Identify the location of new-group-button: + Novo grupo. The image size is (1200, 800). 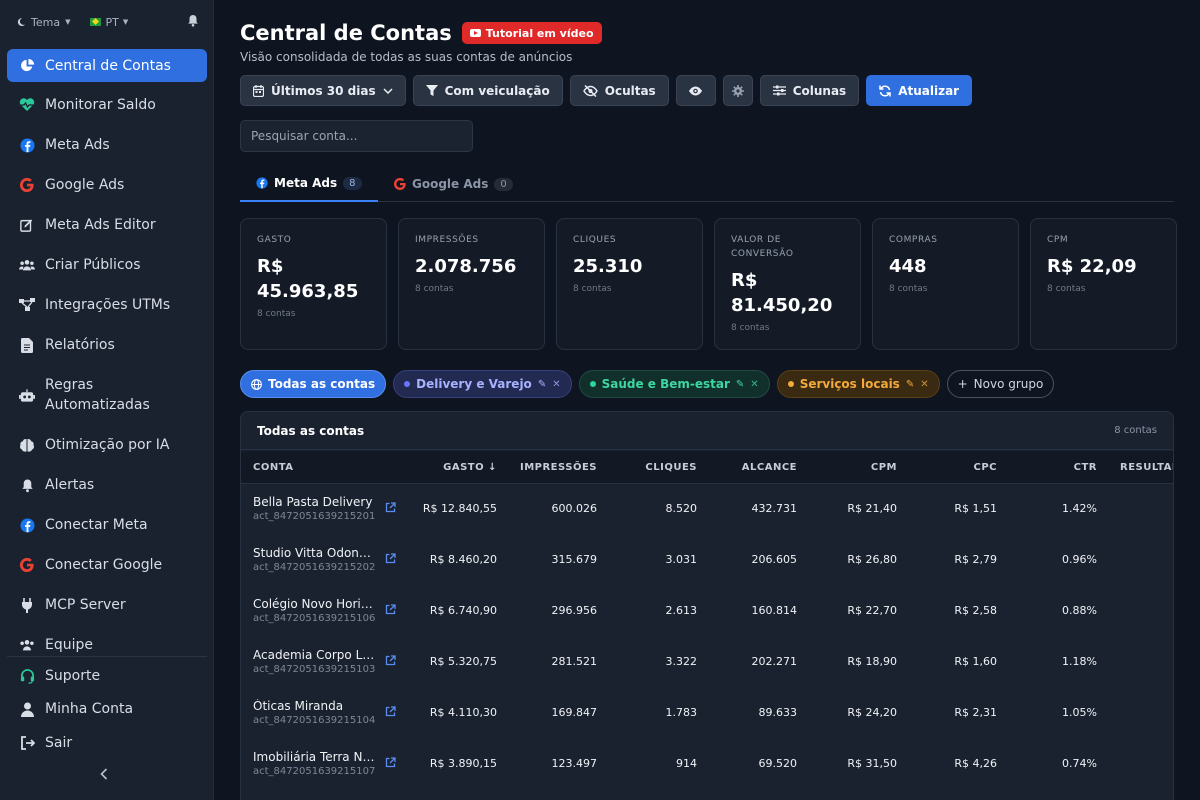
(1000, 384).